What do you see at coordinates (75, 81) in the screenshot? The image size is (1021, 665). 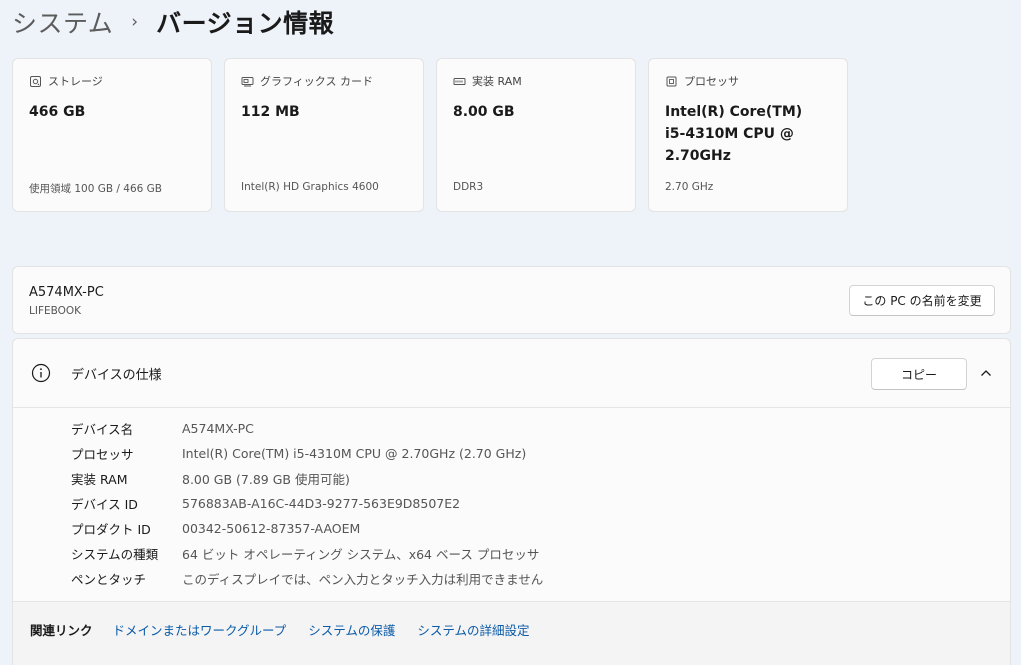 I see `card-label: ストレージ` at bounding box center [75, 81].